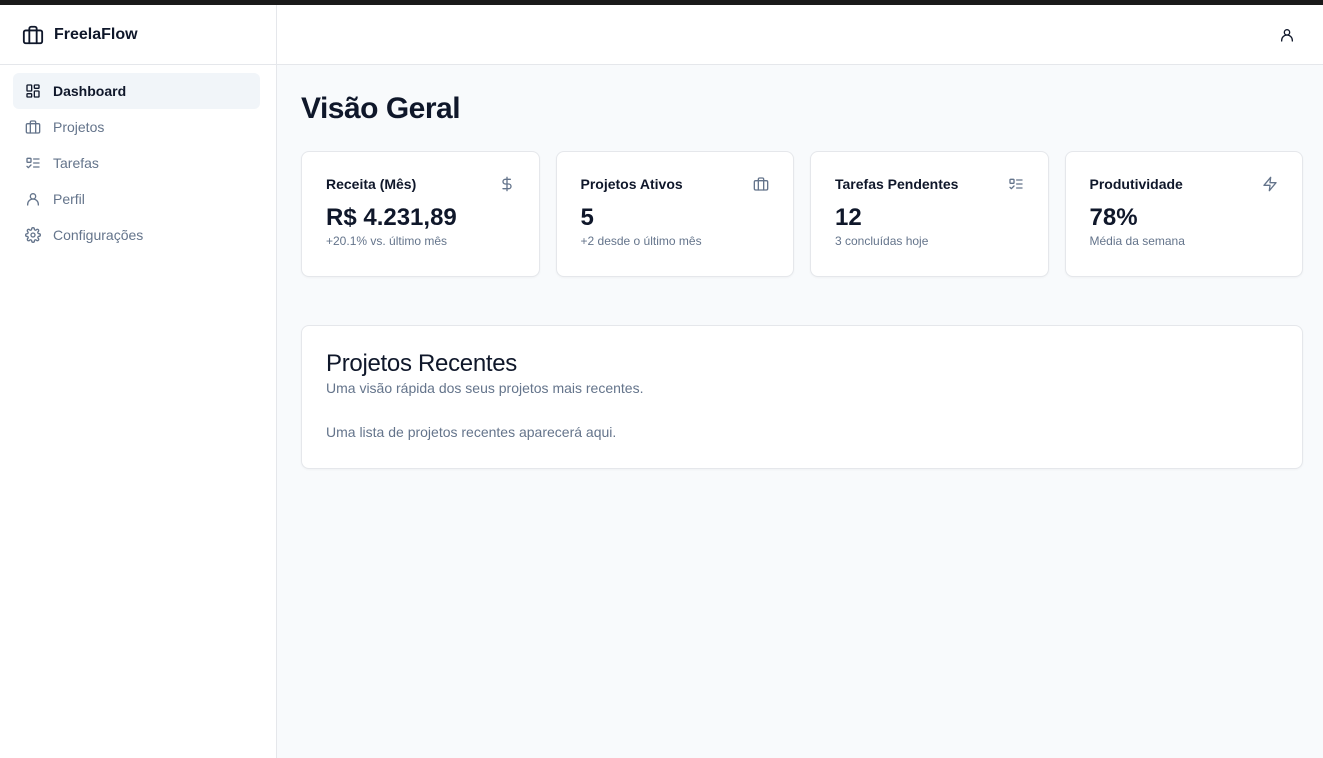 This screenshot has width=1323, height=758. I want to click on stat-label: Projetos Ativos, so click(631, 184).